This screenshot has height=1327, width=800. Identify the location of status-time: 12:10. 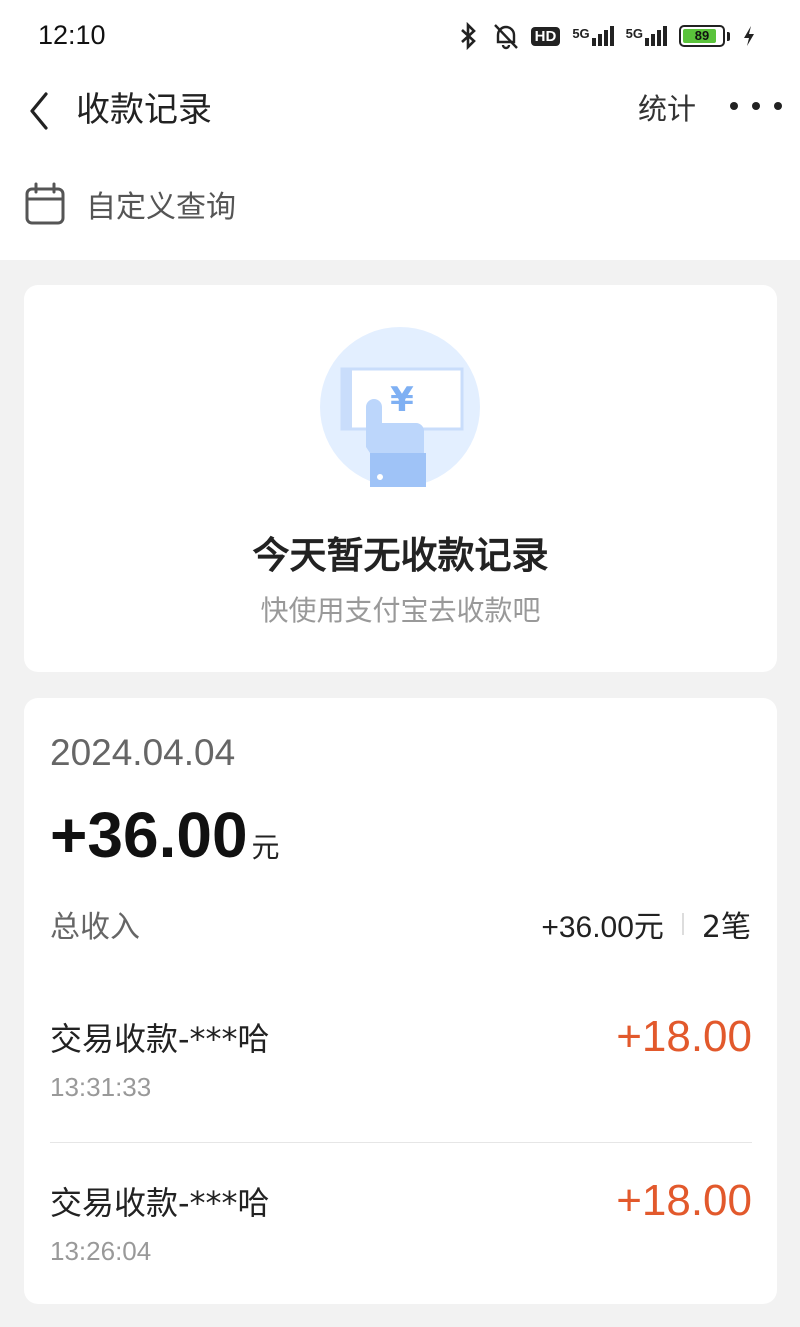
(72, 35).